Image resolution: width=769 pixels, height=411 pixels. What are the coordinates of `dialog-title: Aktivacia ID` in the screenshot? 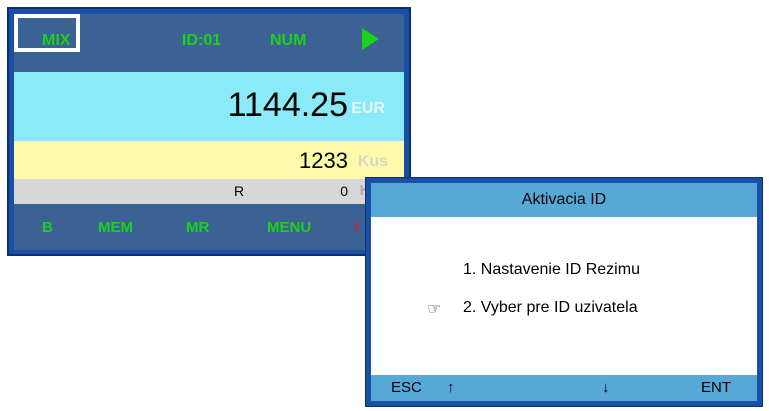 It's located at (564, 200).